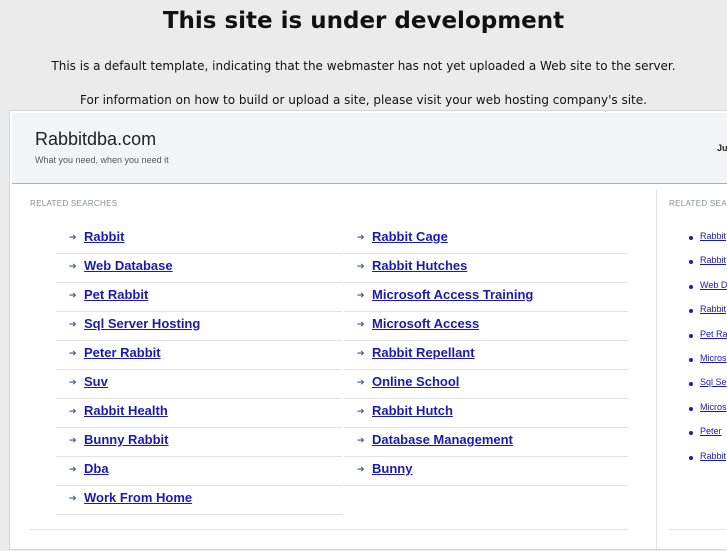 This screenshot has width=727, height=551. I want to click on related-search-link: Sql Server Hosting, so click(142, 323).